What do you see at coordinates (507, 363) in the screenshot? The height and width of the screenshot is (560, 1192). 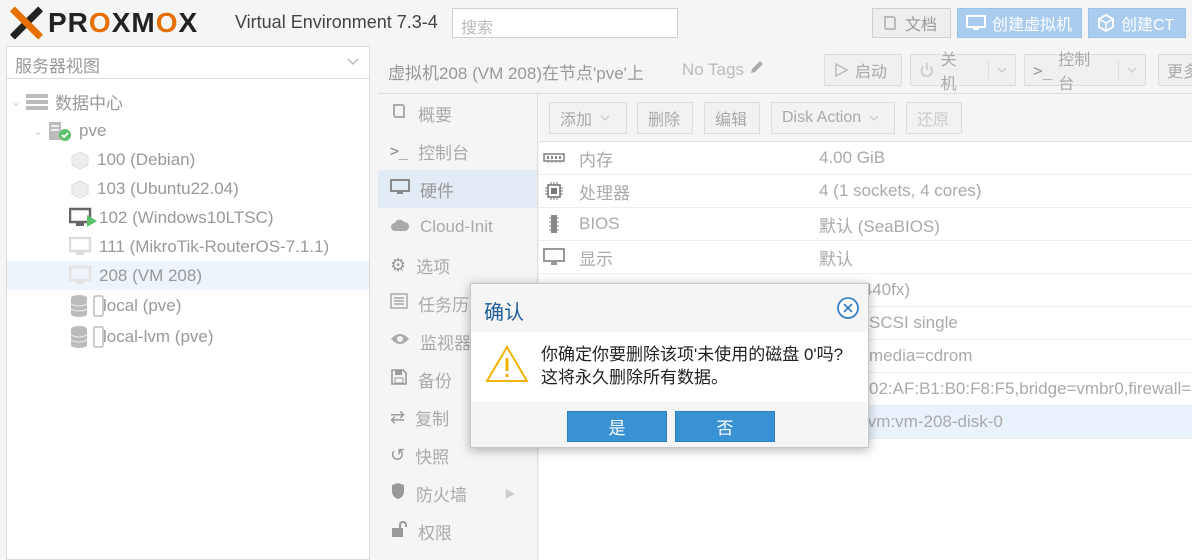 I see `warning-icon` at bounding box center [507, 363].